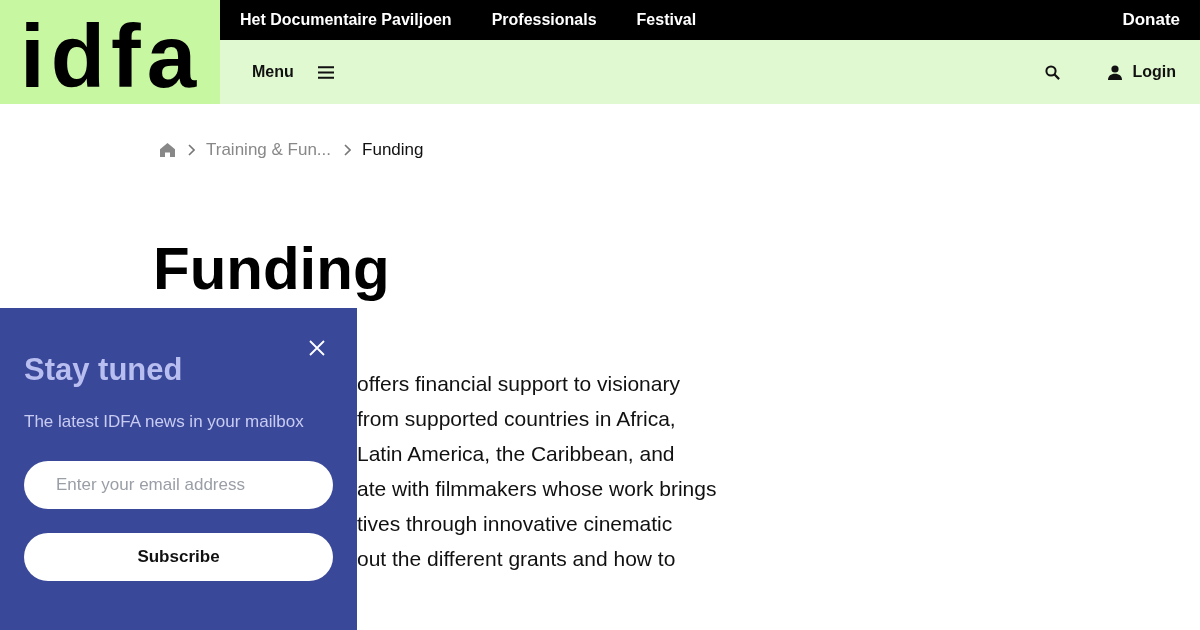  I want to click on nav-link: Professionals, so click(544, 20).